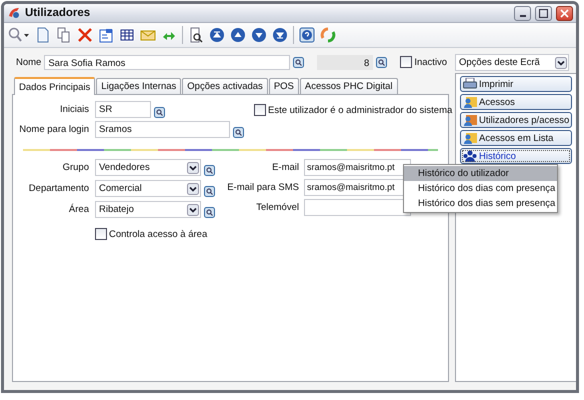 The image size is (584, 400). I want to click on tab: Ligações Internas, so click(139, 86).